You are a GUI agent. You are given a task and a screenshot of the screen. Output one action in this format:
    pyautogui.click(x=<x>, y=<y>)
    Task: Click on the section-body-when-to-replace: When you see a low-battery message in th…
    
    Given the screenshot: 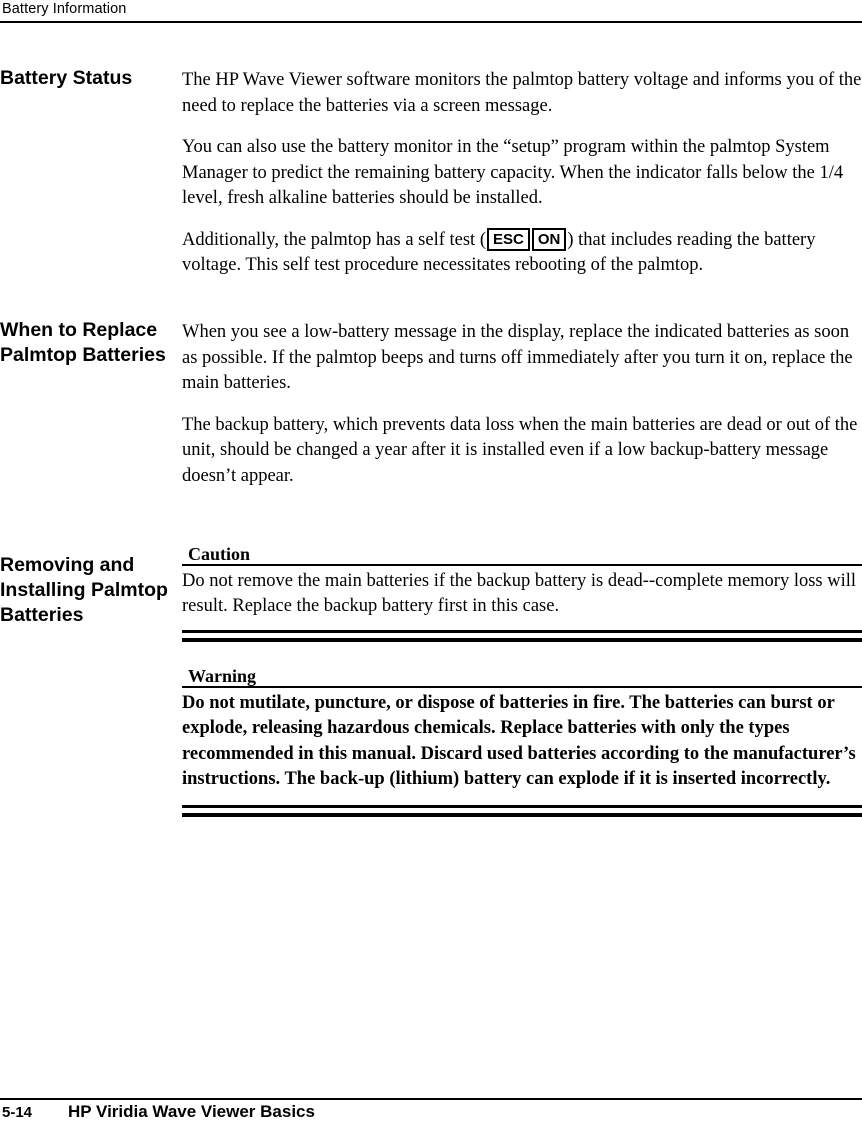 What is the action you would take?
    pyautogui.click(x=522, y=404)
    